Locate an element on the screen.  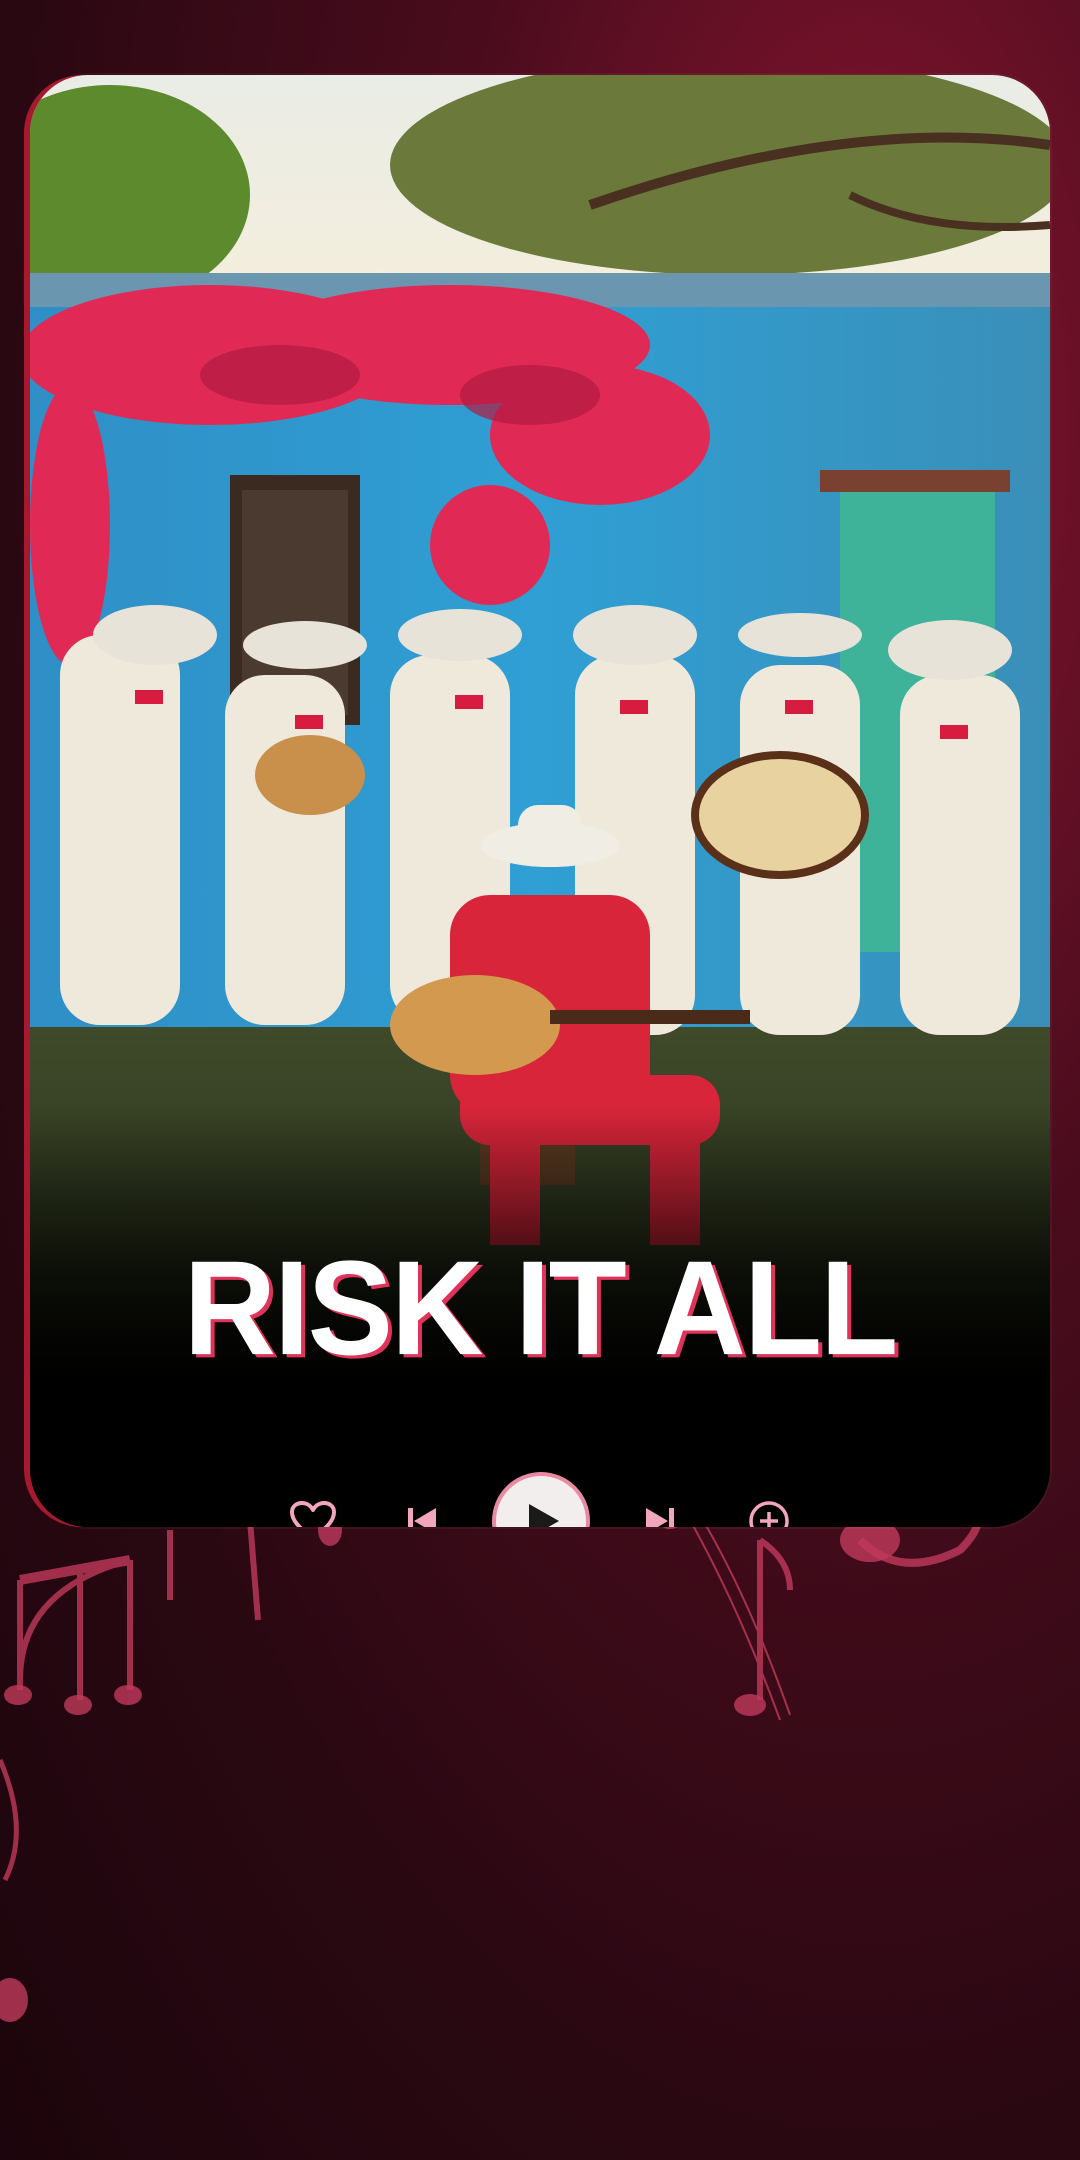
play-button is located at coordinates (541, 1501).